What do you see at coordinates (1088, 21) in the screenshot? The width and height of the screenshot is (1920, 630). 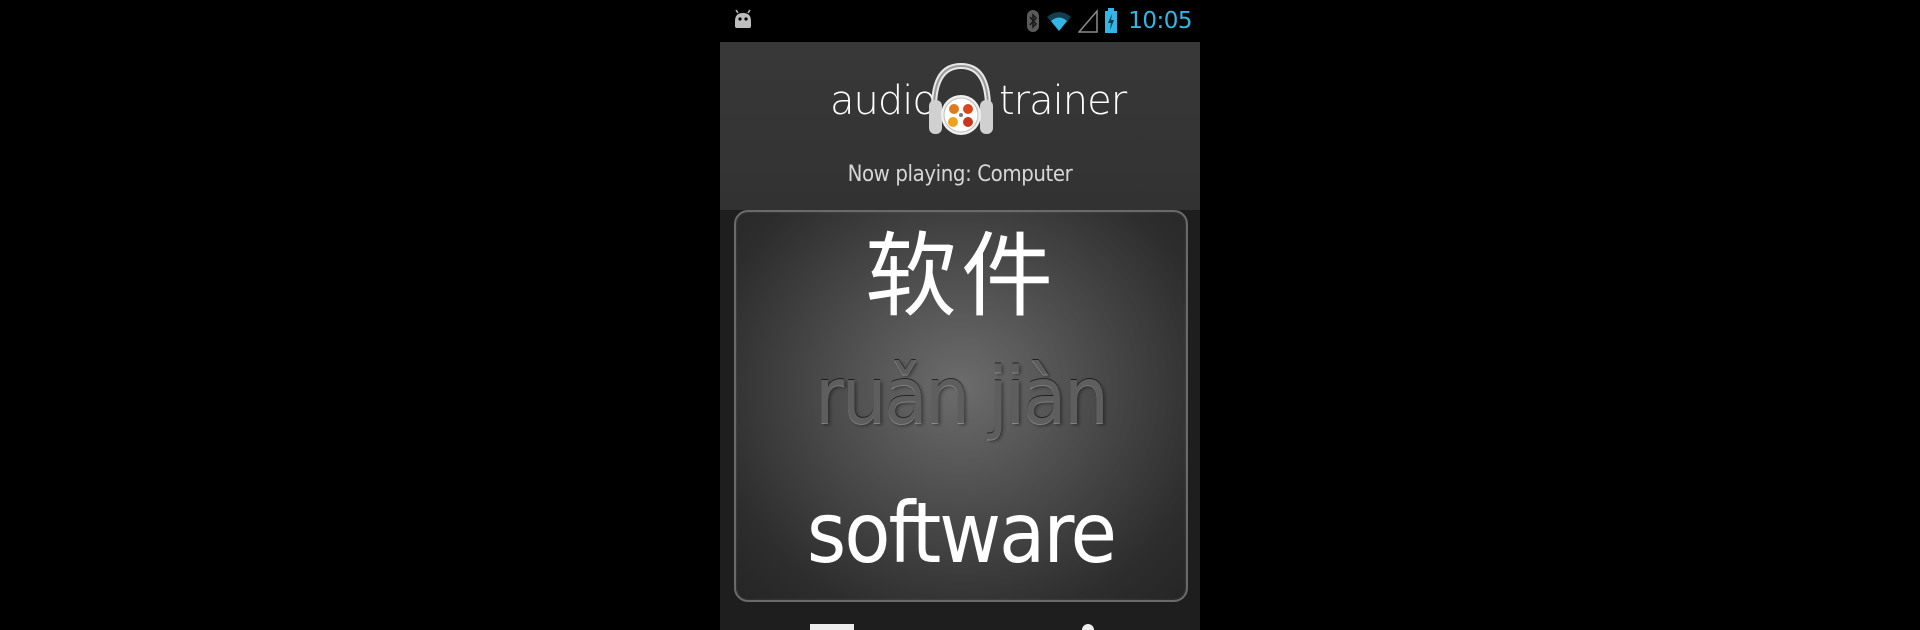 I see `signal-icon` at bounding box center [1088, 21].